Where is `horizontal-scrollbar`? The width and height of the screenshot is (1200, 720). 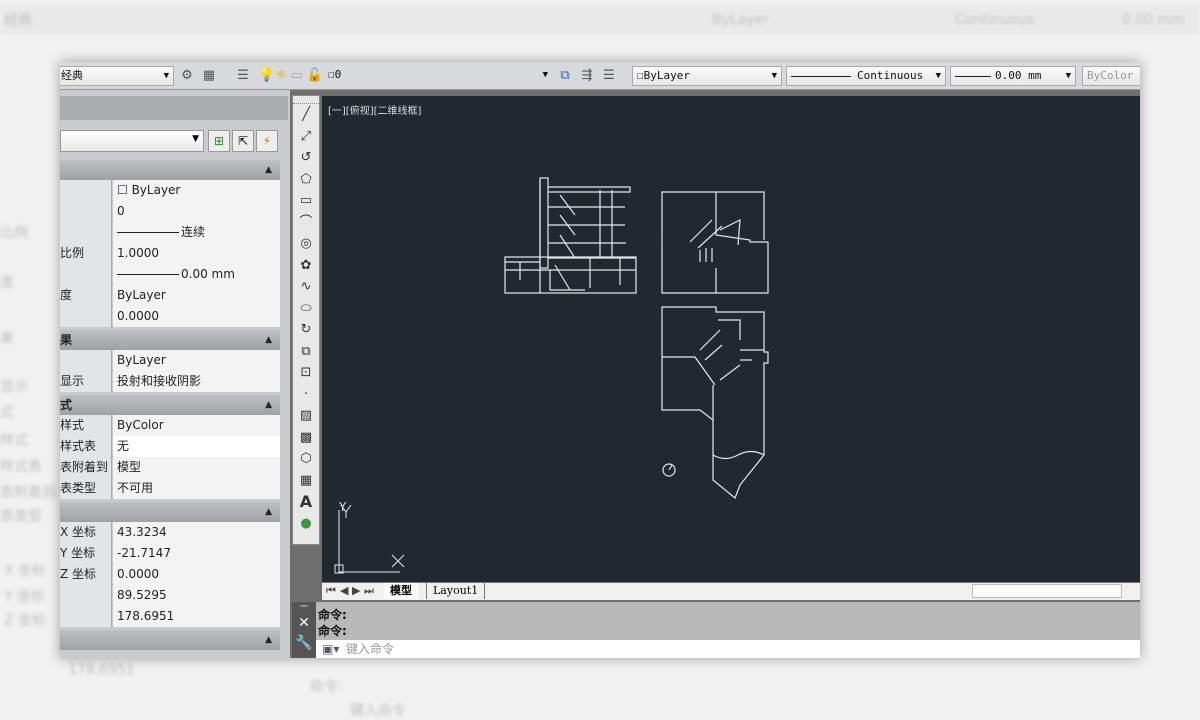
horizontal-scrollbar is located at coordinates (1047, 591).